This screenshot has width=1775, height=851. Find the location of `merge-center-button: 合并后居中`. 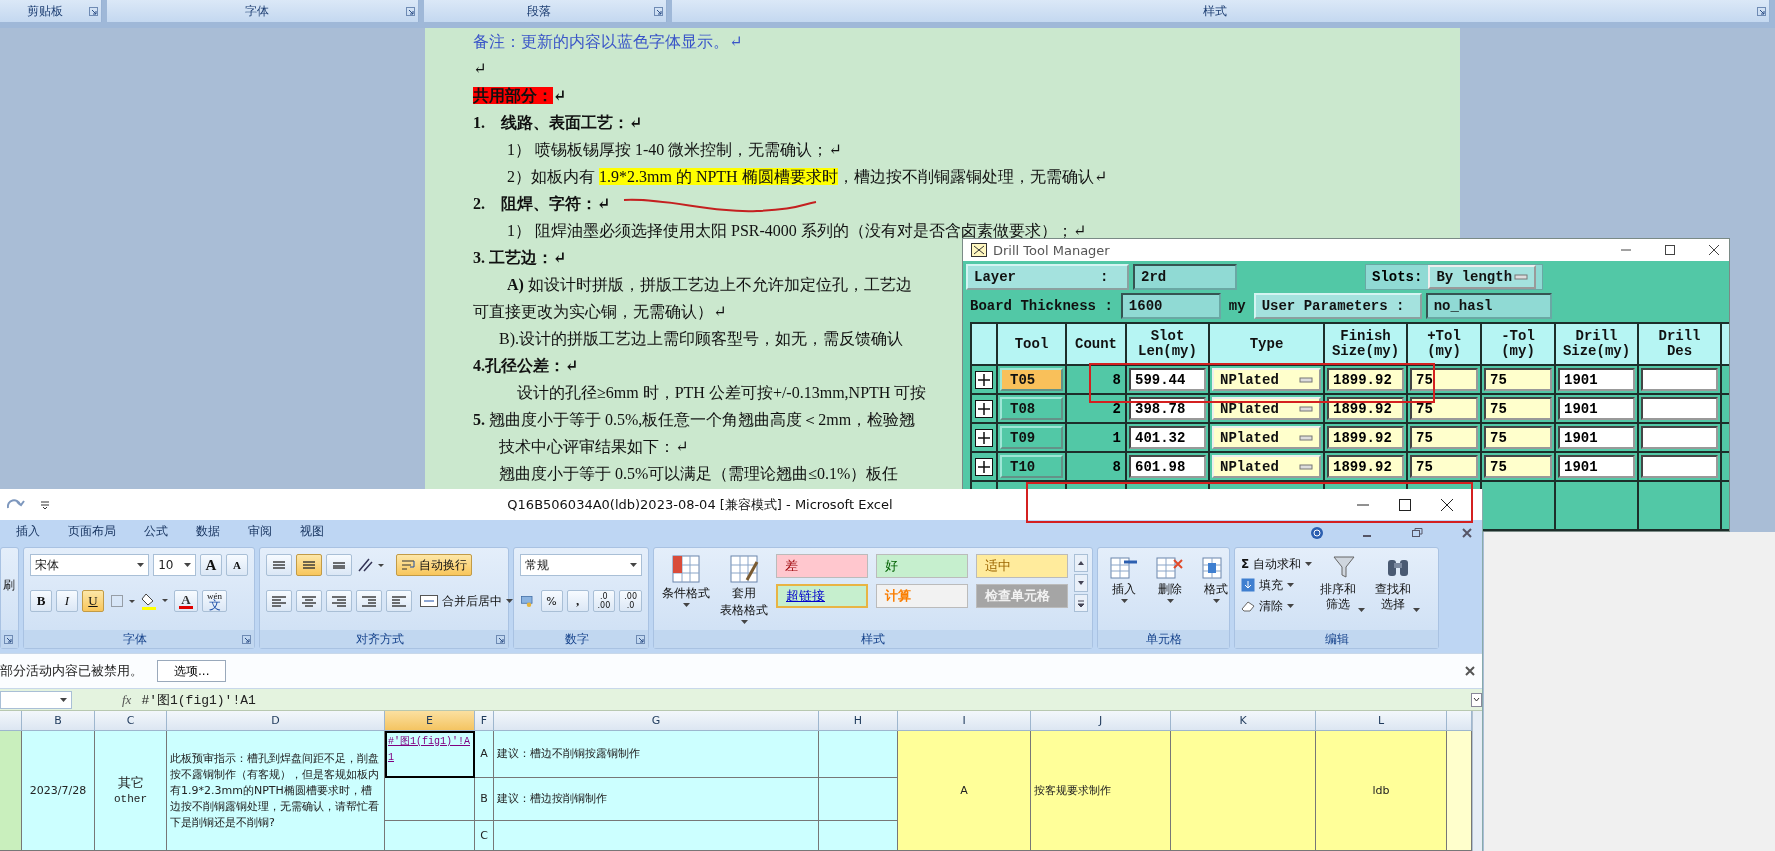

merge-center-button: 合并后居中 is located at coordinates (466, 601).